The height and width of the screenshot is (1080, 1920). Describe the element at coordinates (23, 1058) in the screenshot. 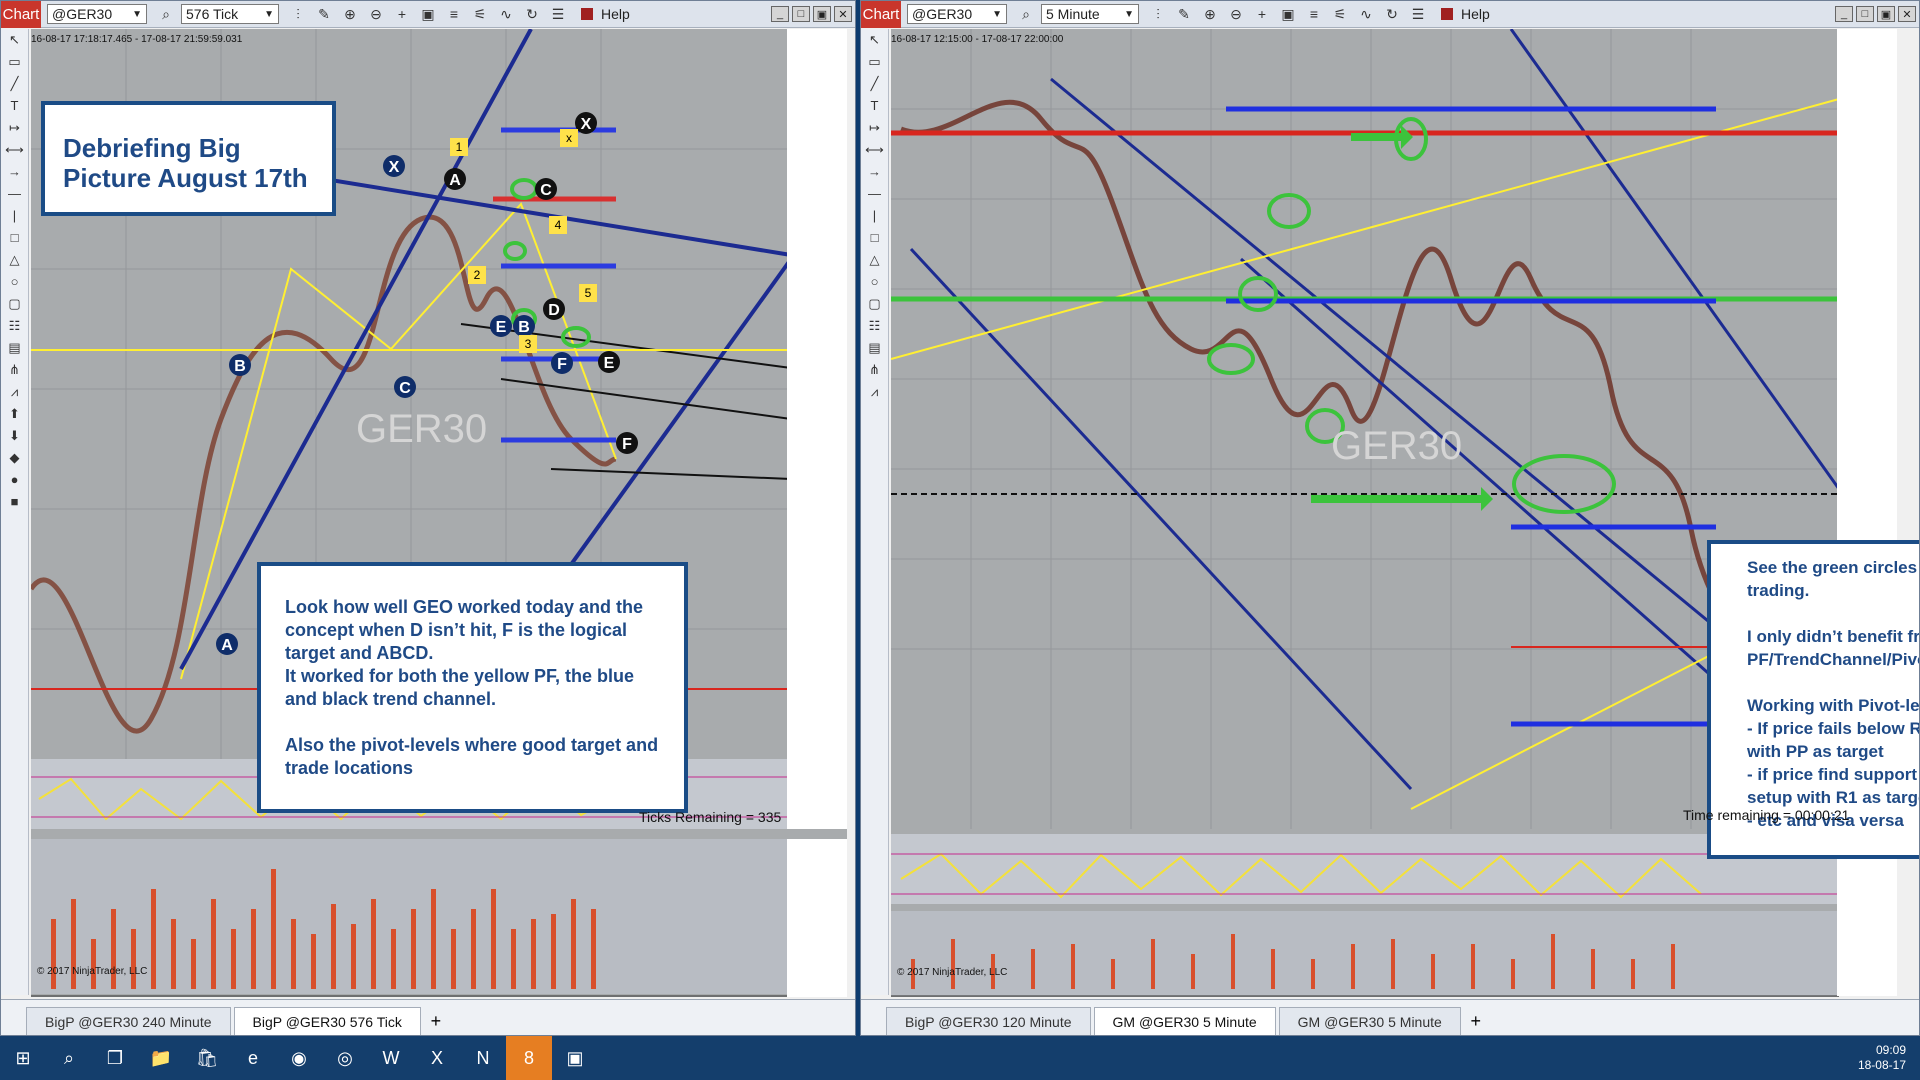

I see `windows-start-icon: ⊞` at that location.